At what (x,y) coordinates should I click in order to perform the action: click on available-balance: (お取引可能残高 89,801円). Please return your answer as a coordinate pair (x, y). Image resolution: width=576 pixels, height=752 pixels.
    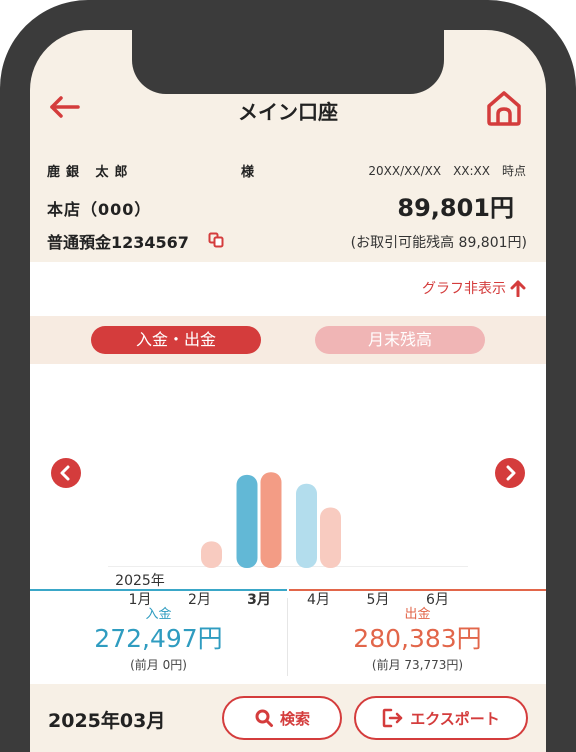
    Looking at the image, I should click on (438, 243).